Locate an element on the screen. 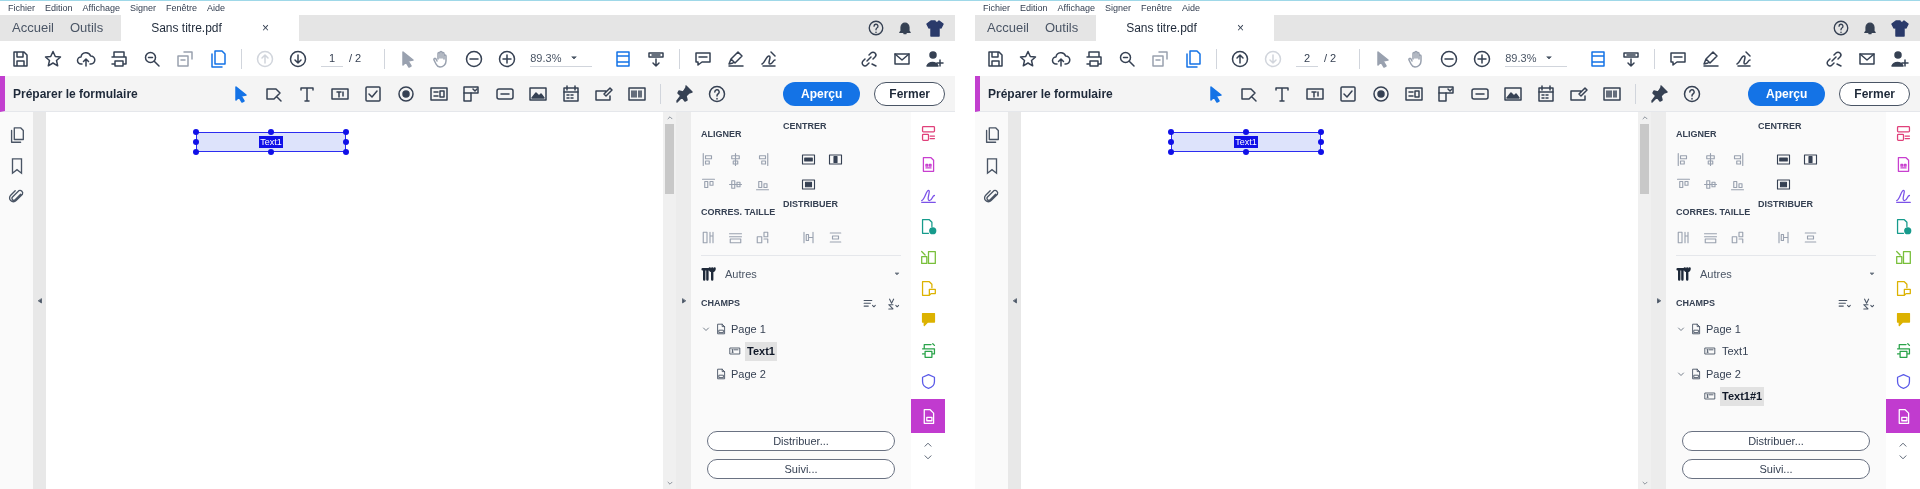  save-icon is located at coordinates (20, 58).